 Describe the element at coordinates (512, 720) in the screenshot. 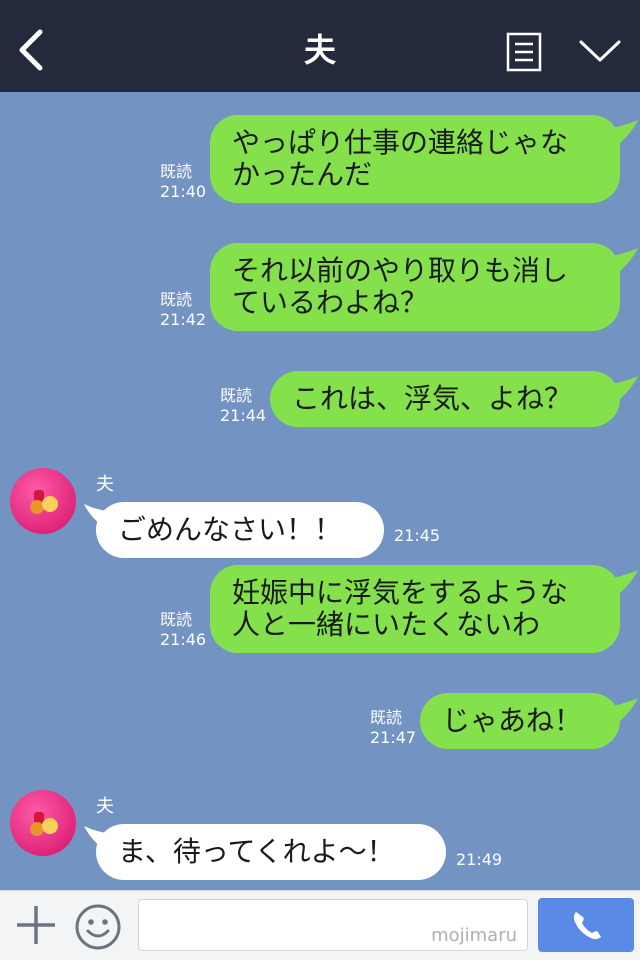

I see `message-line: じゃあね！` at that location.